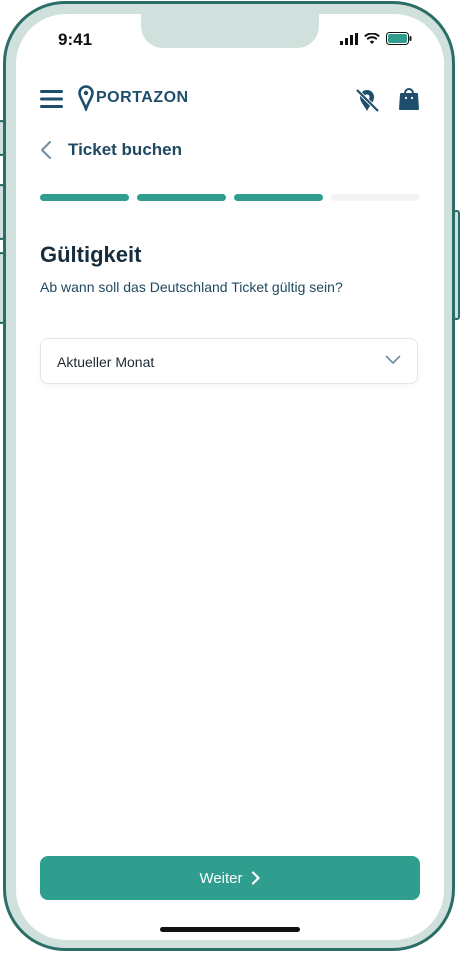 The height and width of the screenshot is (954, 460). What do you see at coordinates (106, 362) in the screenshot?
I see `select-value: Aktueller Monat` at bounding box center [106, 362].